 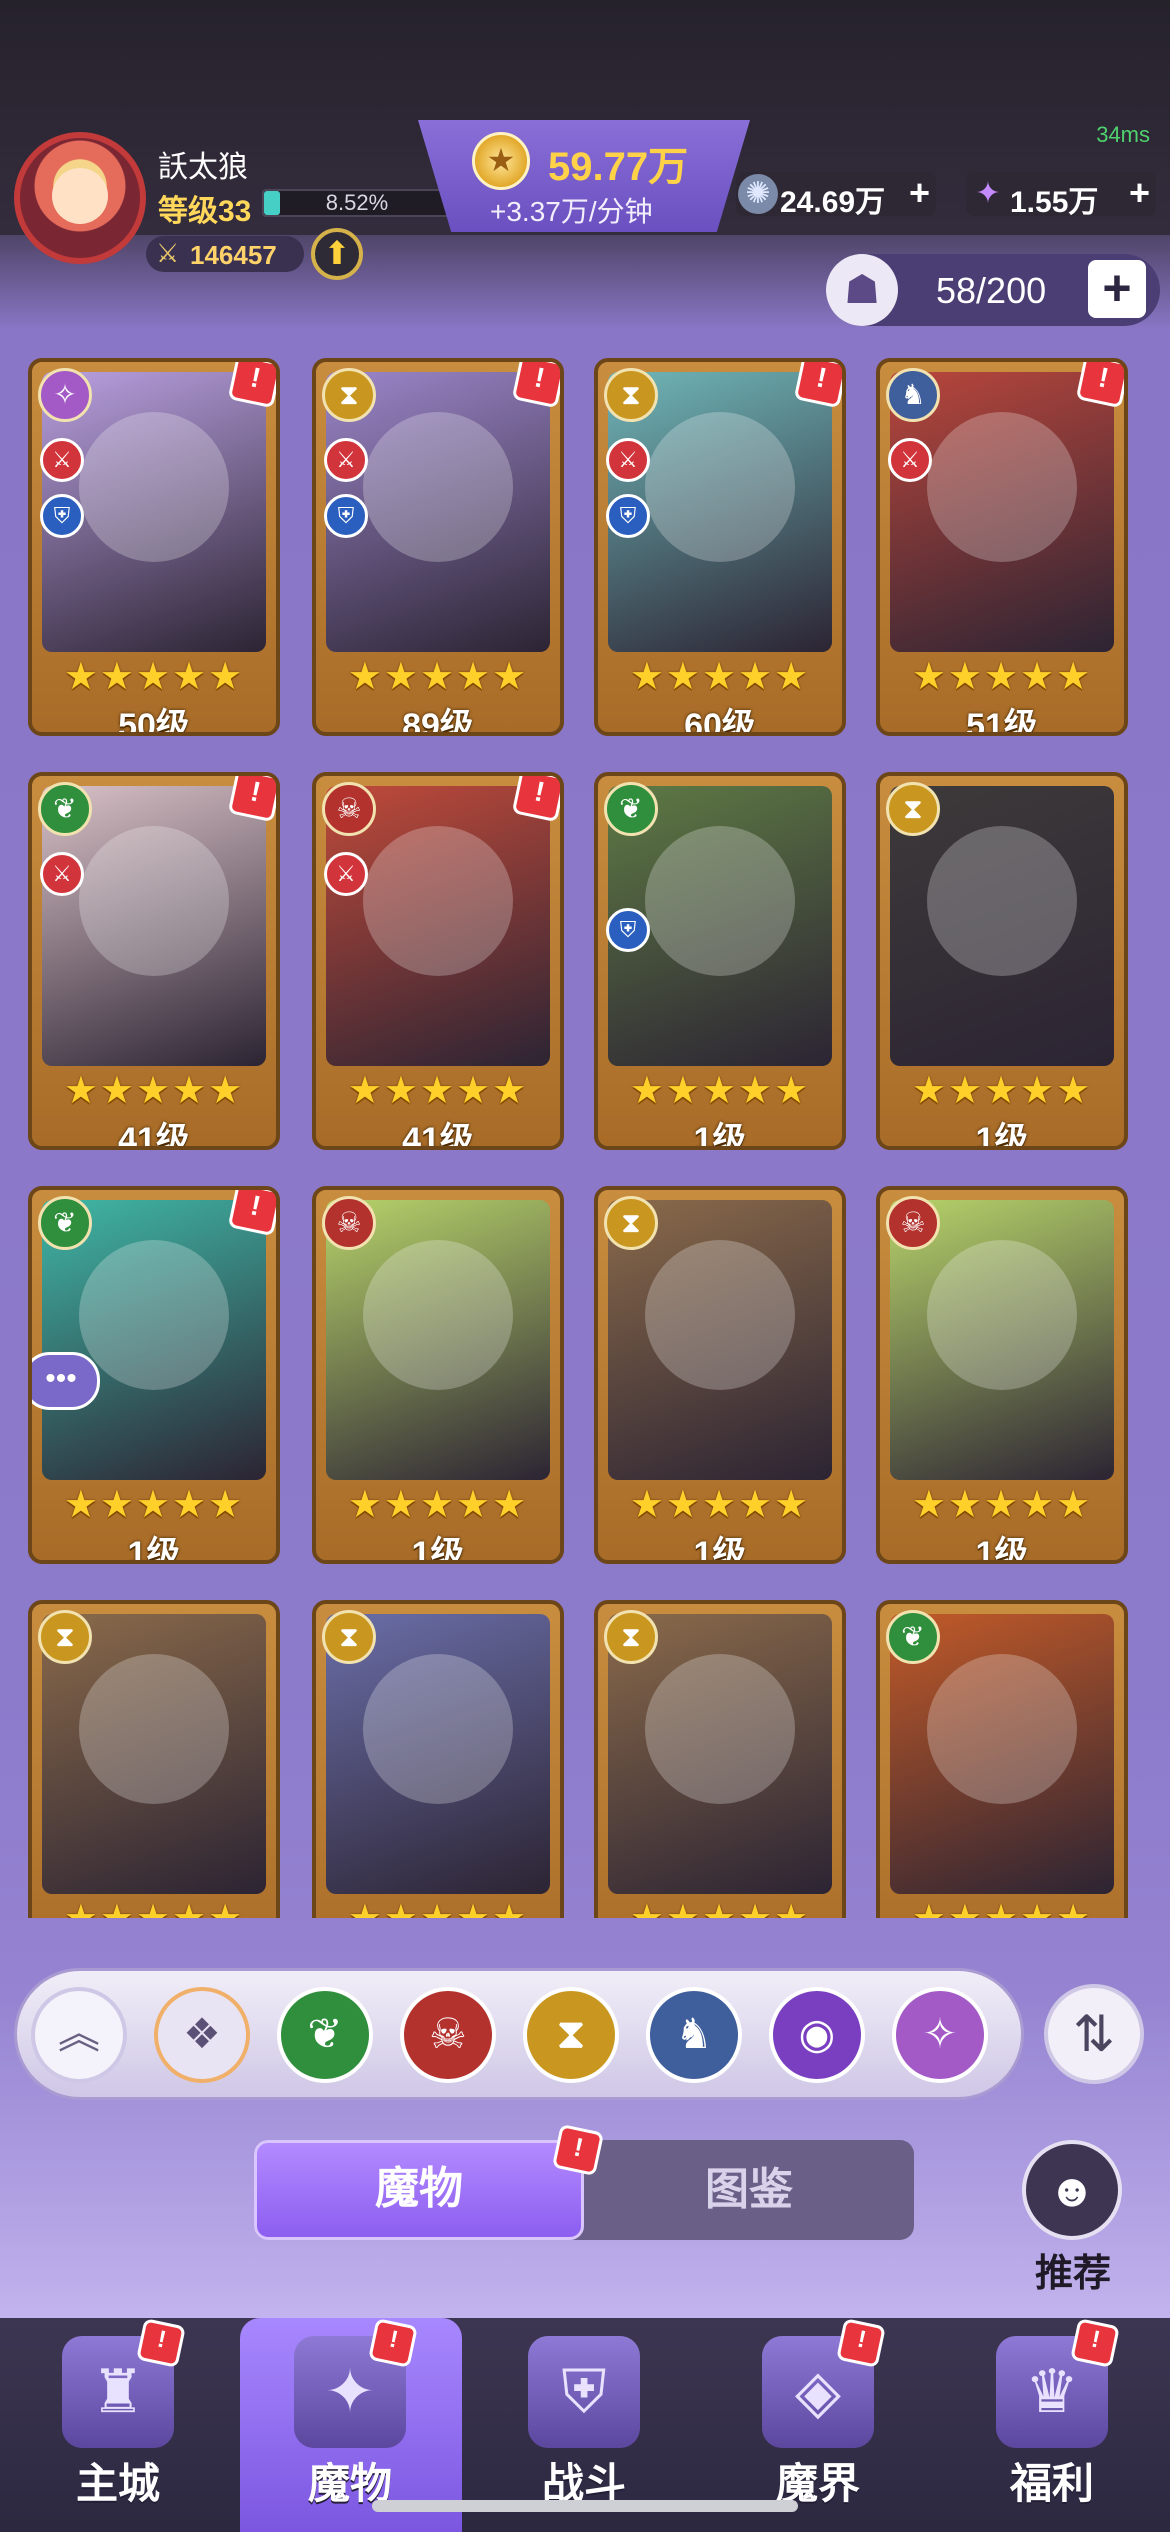 I want to click on gold-rate: +3.37万/分钟, so click(x=571, y=211).